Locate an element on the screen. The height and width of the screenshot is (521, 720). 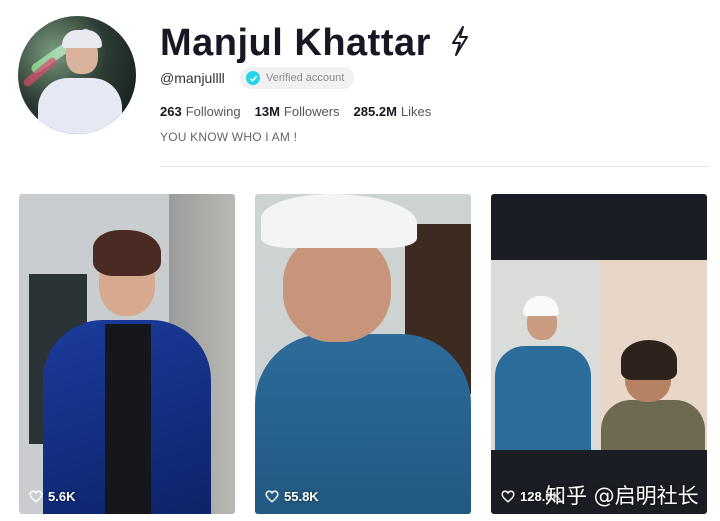
watermark: 知乎 @启明社长 is located at coordinates (622, 496).